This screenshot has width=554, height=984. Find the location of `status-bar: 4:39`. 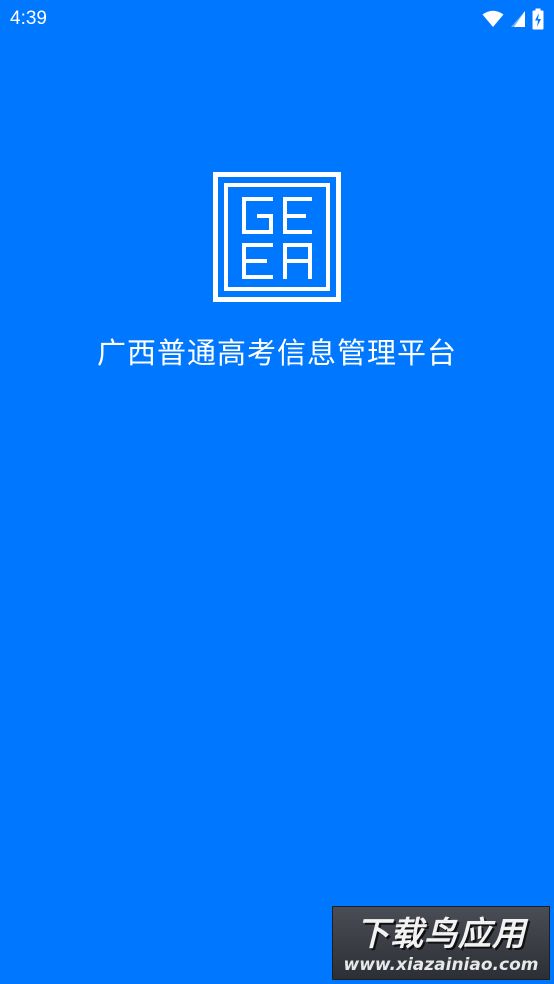

status-bar: 4:39 is located at coordinates (277, 19).